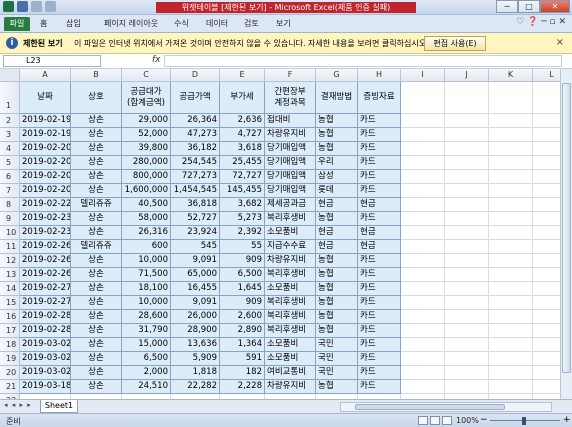  I want to click on table-cell: 삼성, so click(337, 177).